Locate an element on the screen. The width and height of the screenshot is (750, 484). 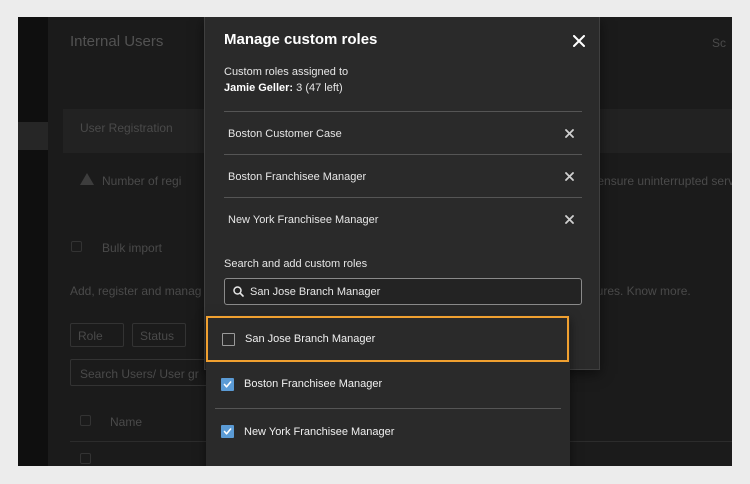
assigned-role-row: Boston Franchisee Manager is located at coordinates (403, 176).